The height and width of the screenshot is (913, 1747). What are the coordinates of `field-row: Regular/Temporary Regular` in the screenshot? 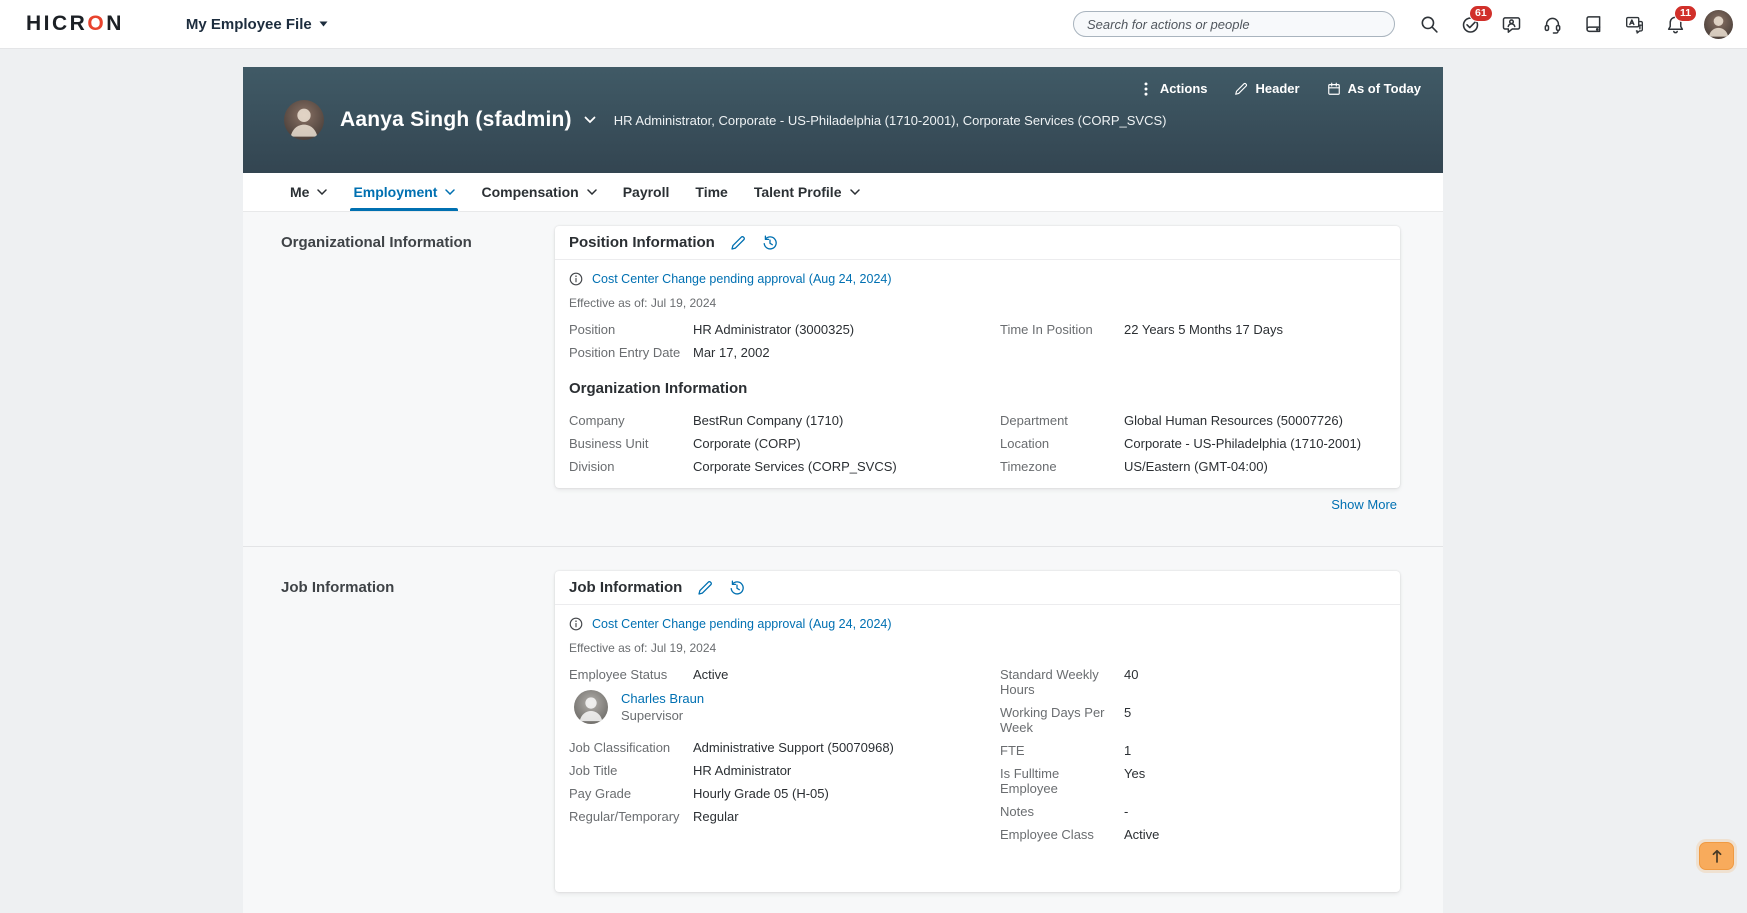 It's located at (654, 816).